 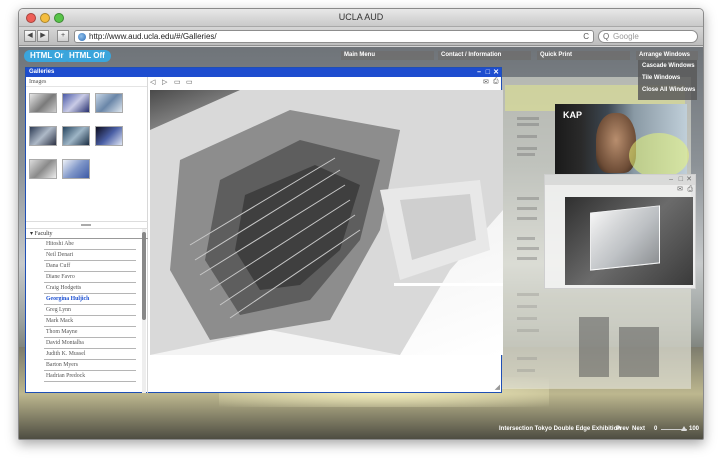 What do you see at coordinates (152, 82) in the screenshot?
I see `previous-icon: ◁` at bounding box center [152, 82].